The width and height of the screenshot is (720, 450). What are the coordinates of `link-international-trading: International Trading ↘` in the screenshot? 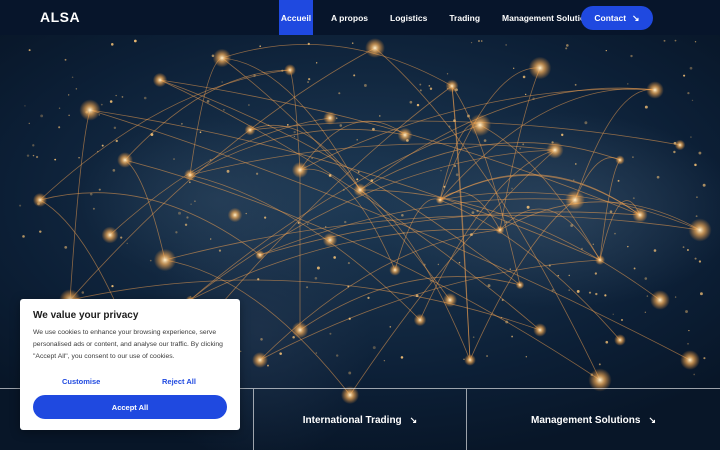 It's located at (359, 419).